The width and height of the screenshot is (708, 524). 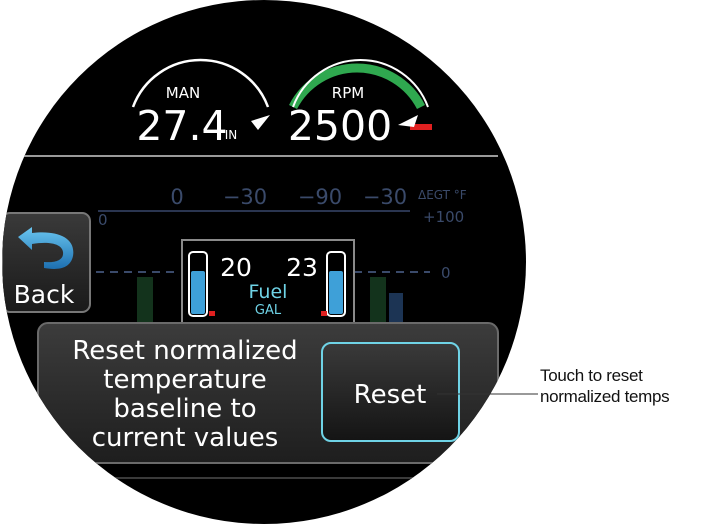 I want to click on dialog-message-line-2: temperature, so click(x=184, y=380).